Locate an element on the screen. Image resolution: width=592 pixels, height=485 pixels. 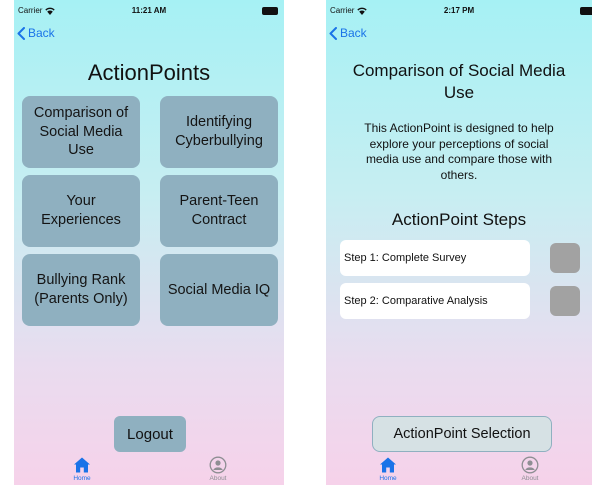
comparison-social-media-button: Comparison of Social Media Use is located at coordinates (81, 132).